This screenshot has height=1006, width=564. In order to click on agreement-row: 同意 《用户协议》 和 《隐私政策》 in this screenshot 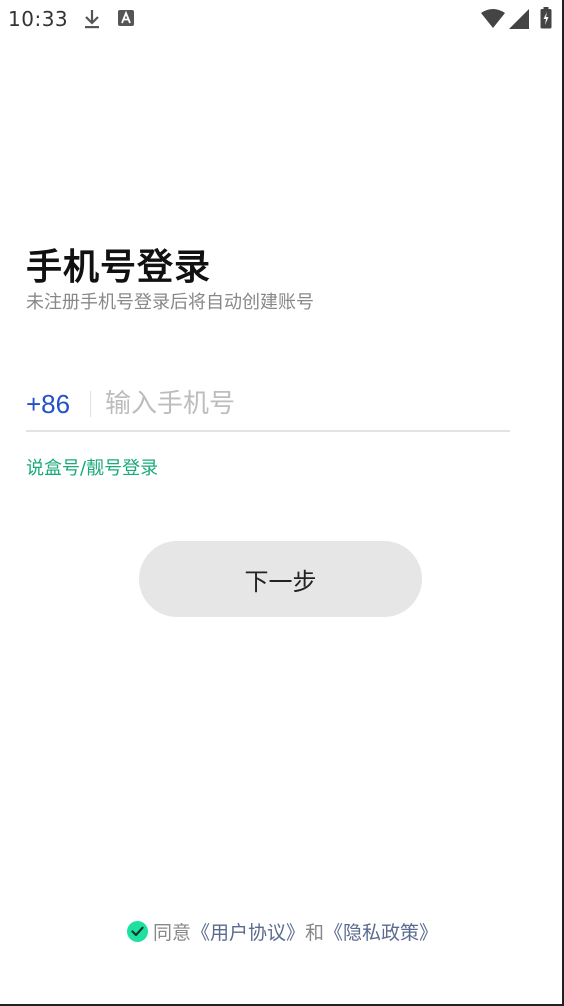, I will do `click(282, 931)`.